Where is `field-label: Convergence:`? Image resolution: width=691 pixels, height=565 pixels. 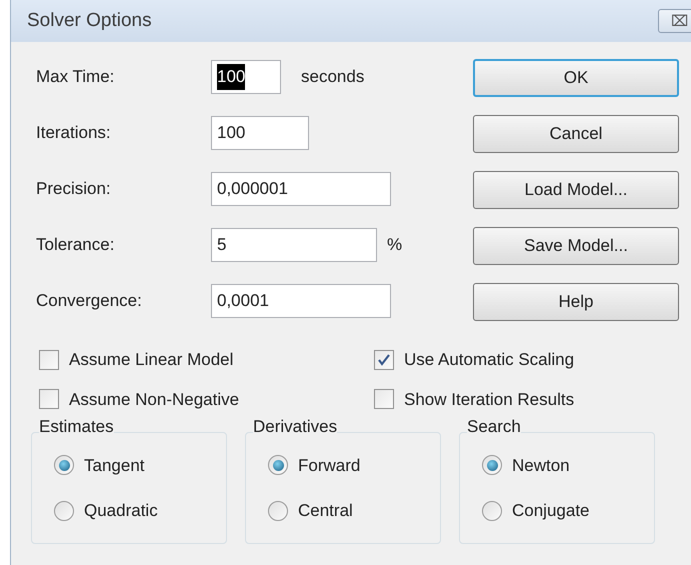
field-label: Convergence: is located at coordinates (89, 301).